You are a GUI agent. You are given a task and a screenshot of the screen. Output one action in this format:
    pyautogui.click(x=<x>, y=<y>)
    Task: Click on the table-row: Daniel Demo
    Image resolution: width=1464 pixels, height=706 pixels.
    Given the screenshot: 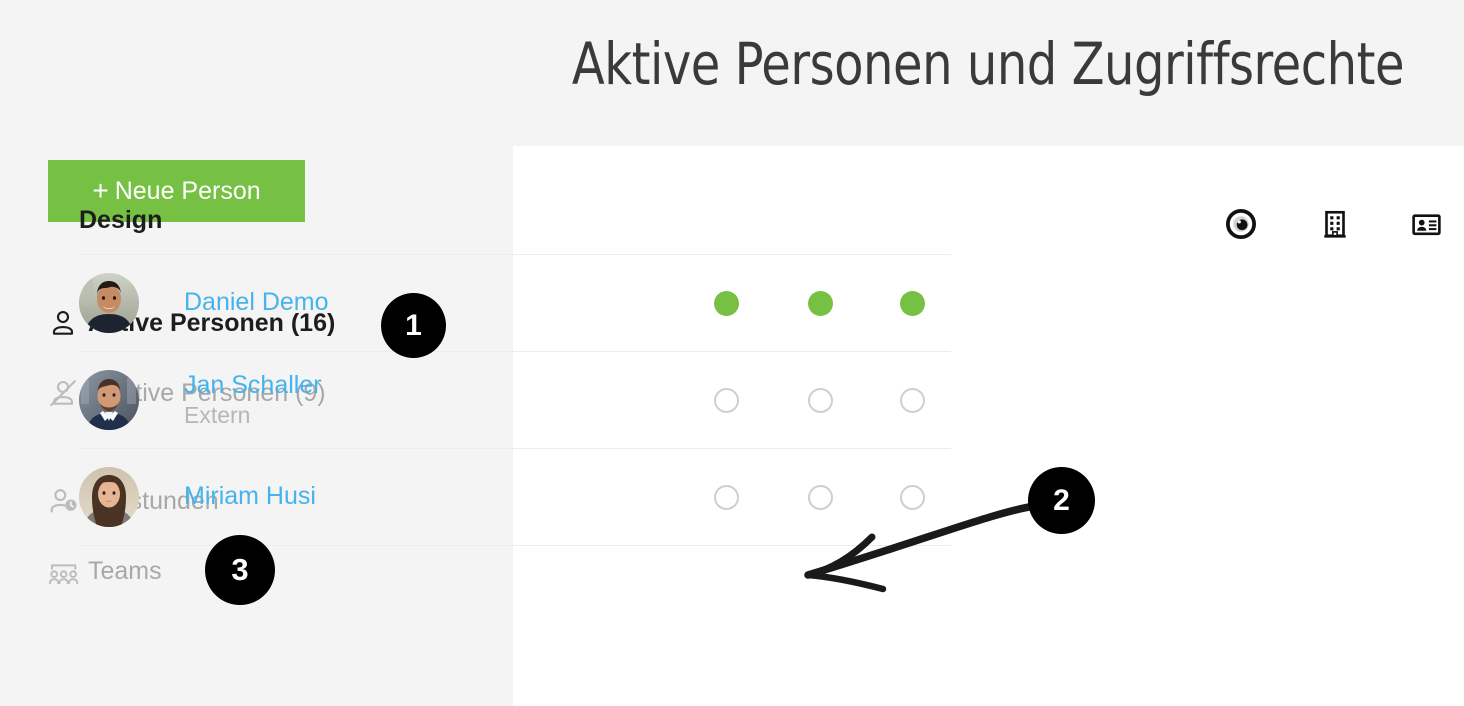 What is the action you would take?
    pyautogui.click(x=515, y=302)
    